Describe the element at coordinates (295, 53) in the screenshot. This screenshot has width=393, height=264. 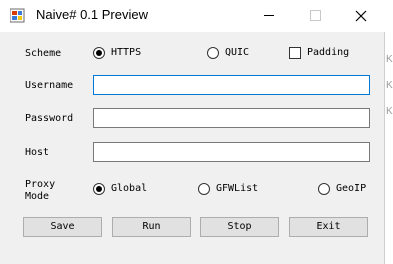
I see `padding-checkbox` at that location.